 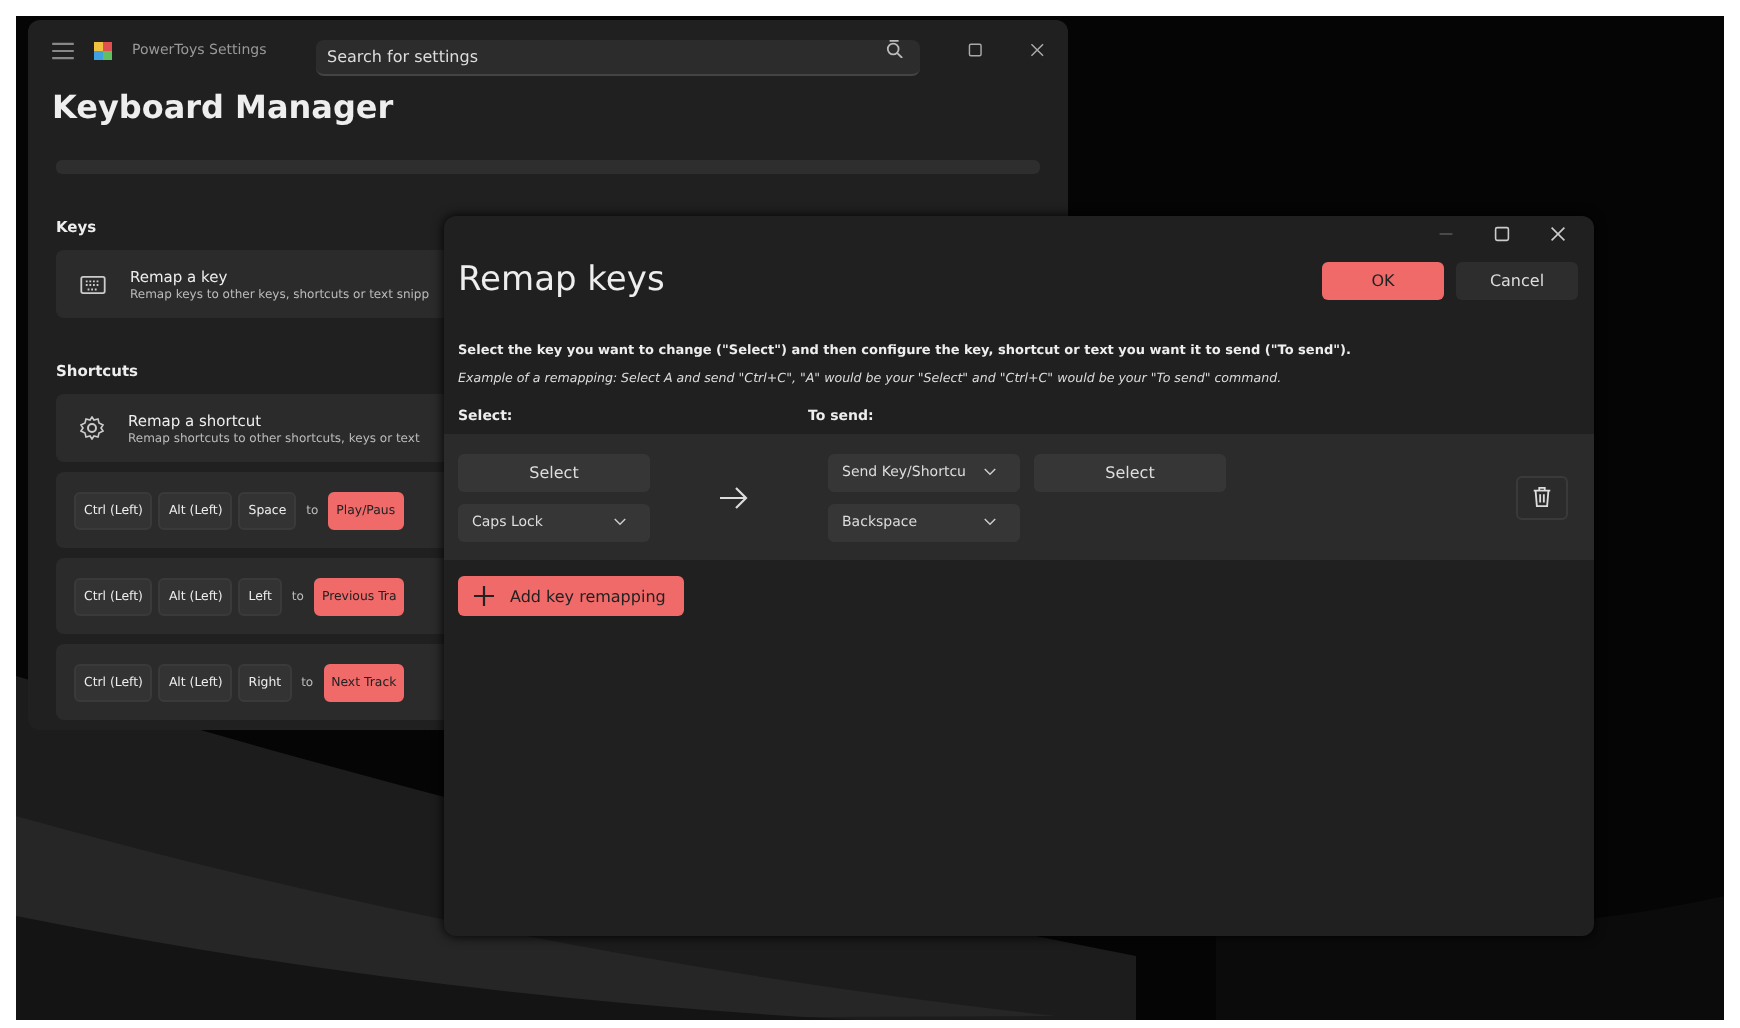 What do you see at coordinates (1383, 280) in the screenshot?
I see `ok-button: OK` at bounding box center [1383, 280].